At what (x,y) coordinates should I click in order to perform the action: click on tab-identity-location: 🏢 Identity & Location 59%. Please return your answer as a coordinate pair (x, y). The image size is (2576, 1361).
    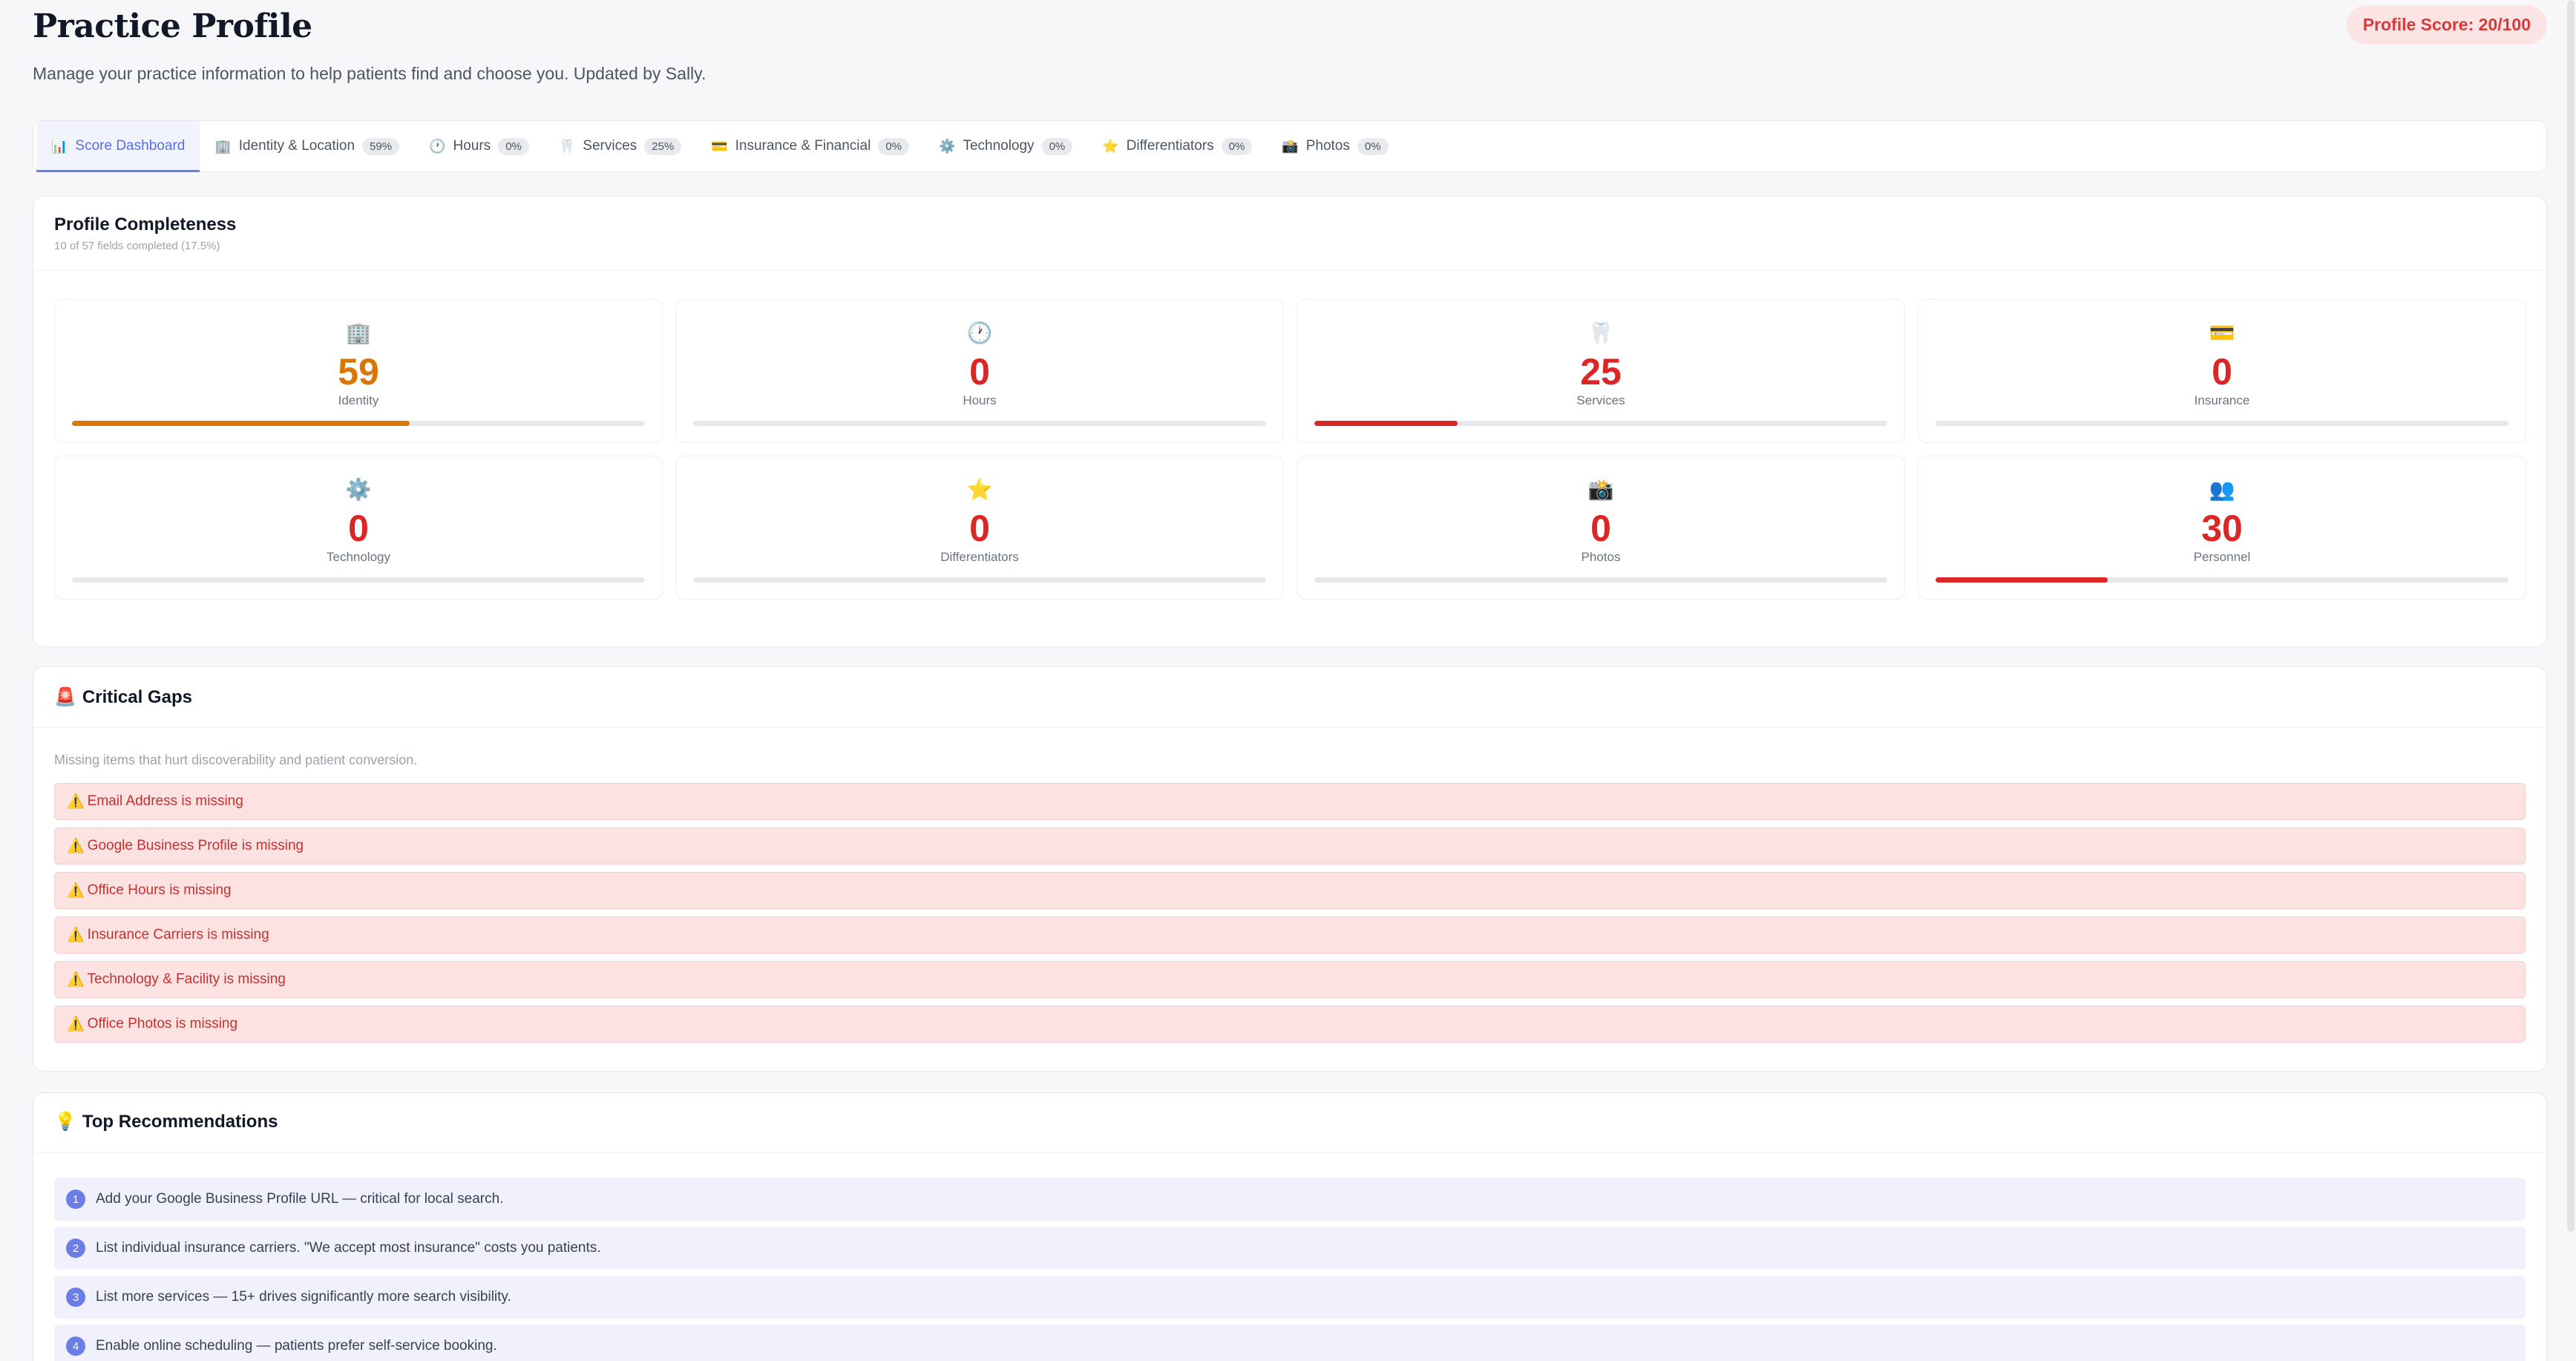
    Looking at the image, I should click on (307, 146).